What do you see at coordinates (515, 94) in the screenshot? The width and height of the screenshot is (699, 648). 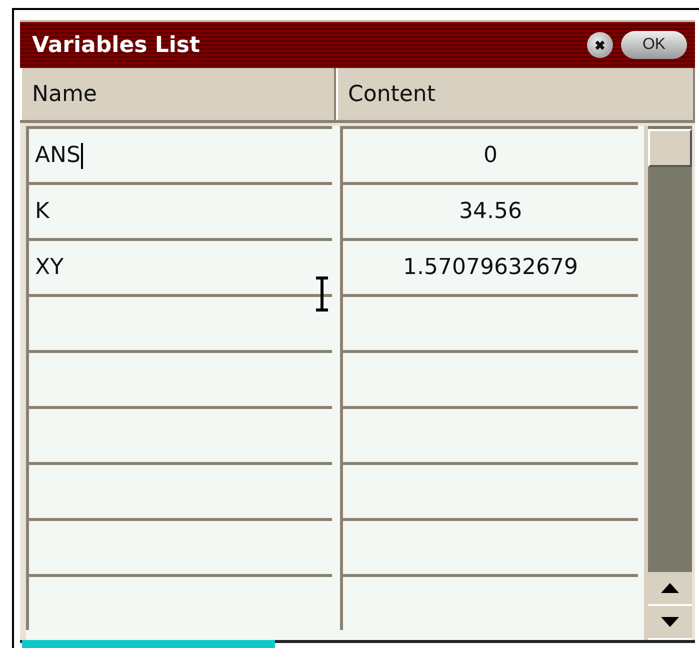 I see `column-header: Content` at bounding box center [515, 94].